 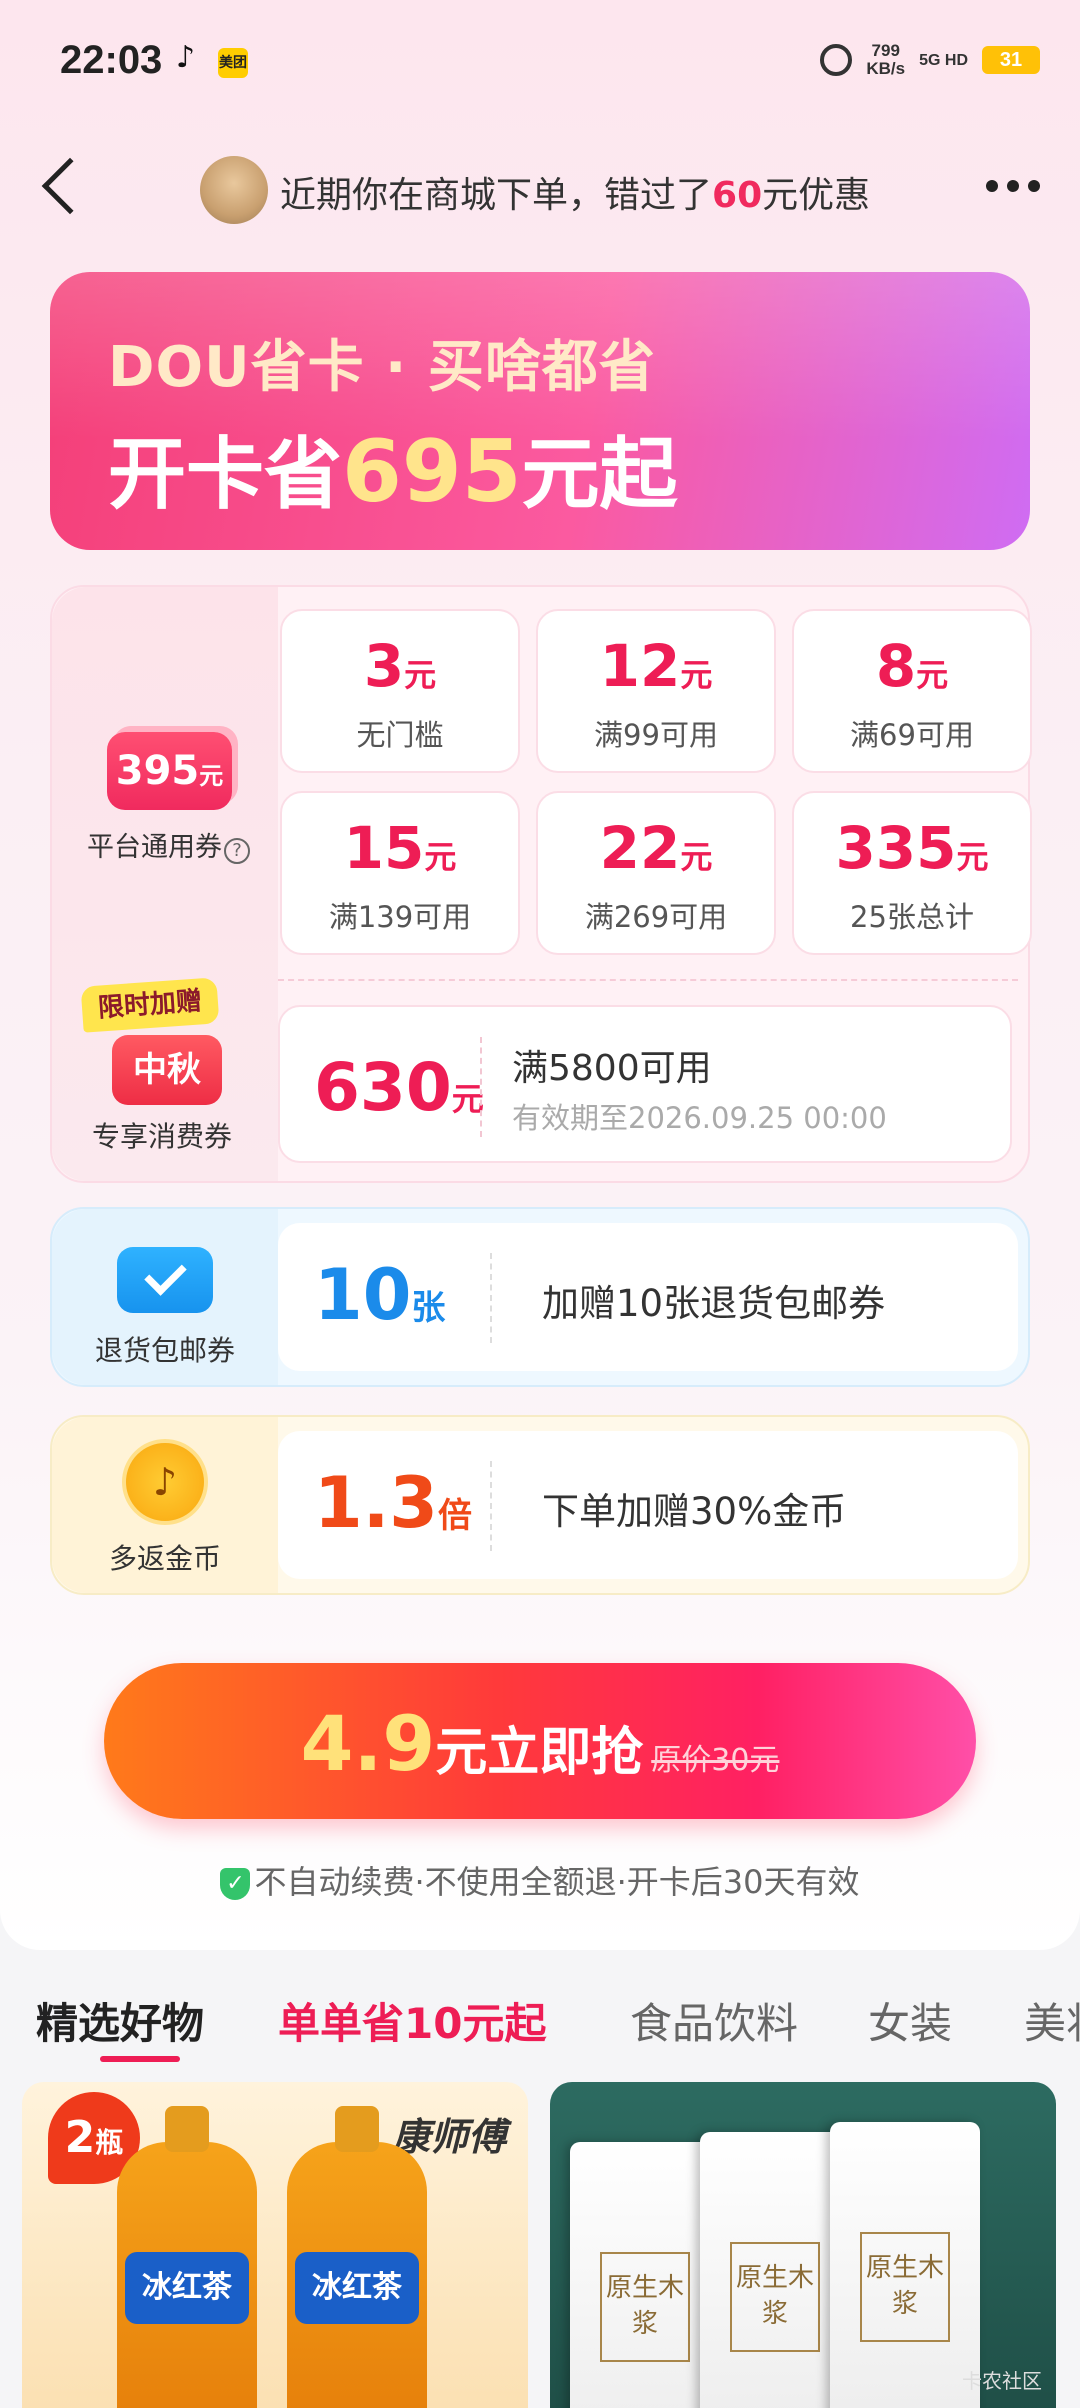 What do you see at coordinates (393, 472) in the screenshot?
I see `banner-title: 开卡省695元起` at bounding box center [393, 472].